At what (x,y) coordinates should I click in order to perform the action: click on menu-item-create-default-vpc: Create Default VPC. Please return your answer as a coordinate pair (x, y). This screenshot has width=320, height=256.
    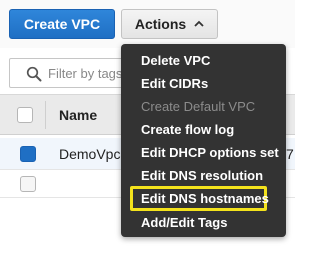
    Looking at the image, I should click on (198, 106).